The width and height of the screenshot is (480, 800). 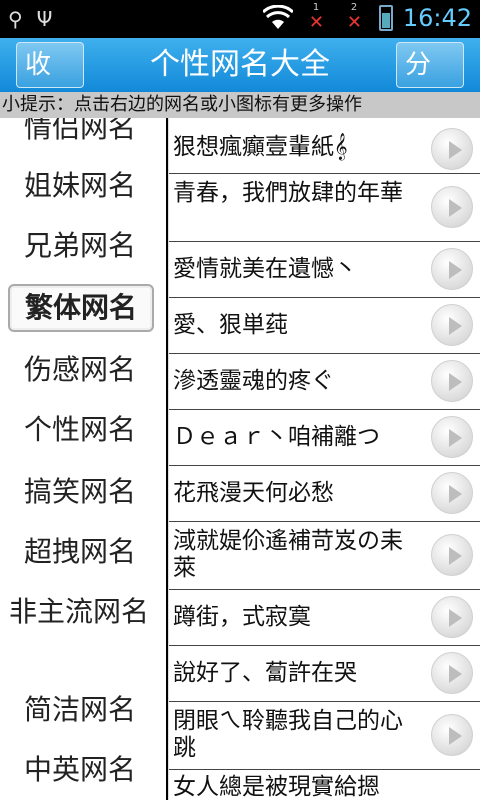 What do you see at coordinates (298, 193) in the screenshot?
I see `list-item-name: 青春，我們放肆的年華` at bounding box center [298, 193].